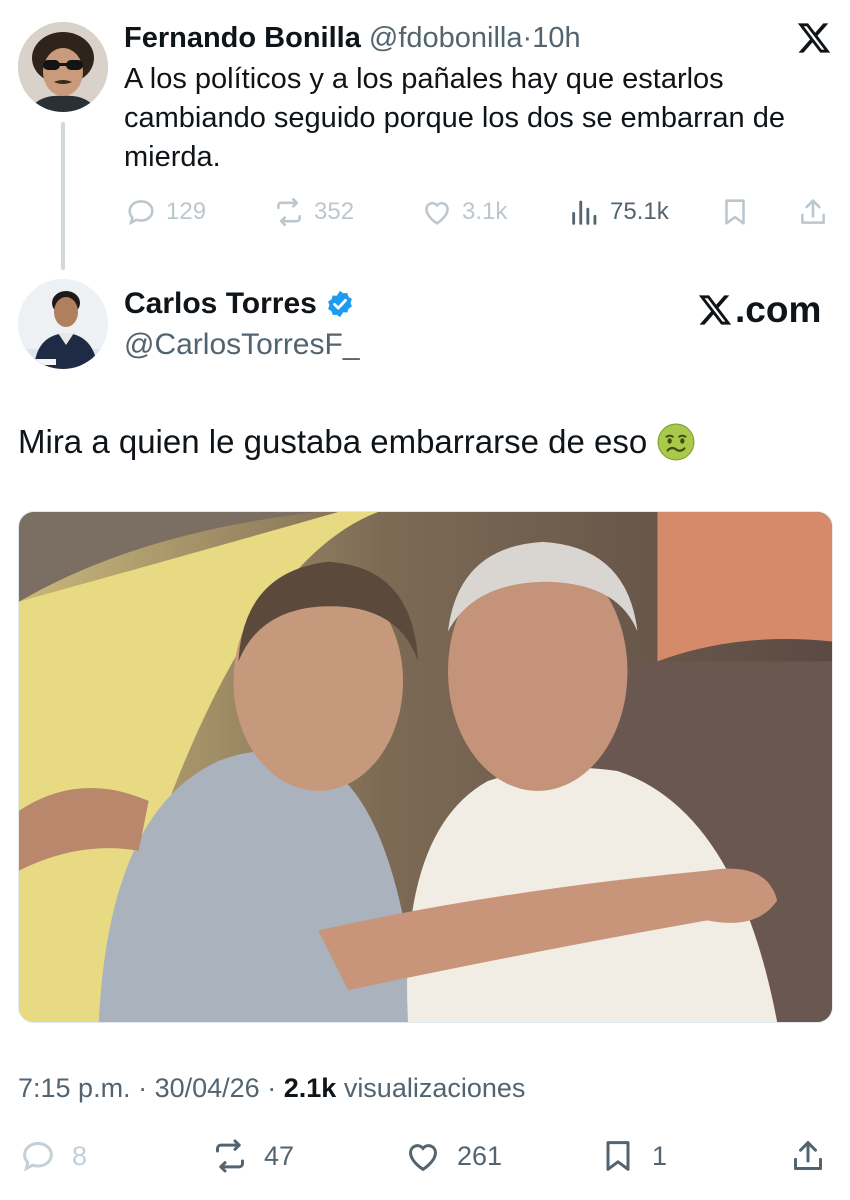 The height and width of the screenshot is (1200, 850). What do you see at coordinates (485, 211) in the screenshot?
I see `parent-like-count: 3.1k` at bounding box center [485, 211].